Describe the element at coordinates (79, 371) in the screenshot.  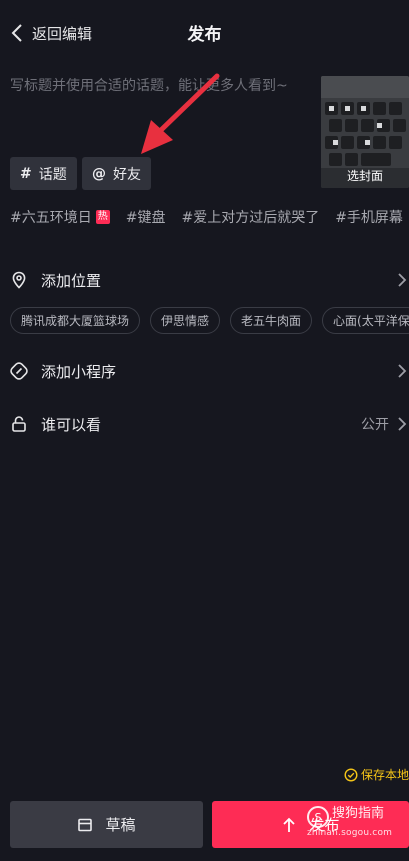
I see `add-mini-program-label: 添加小程序` at that location.